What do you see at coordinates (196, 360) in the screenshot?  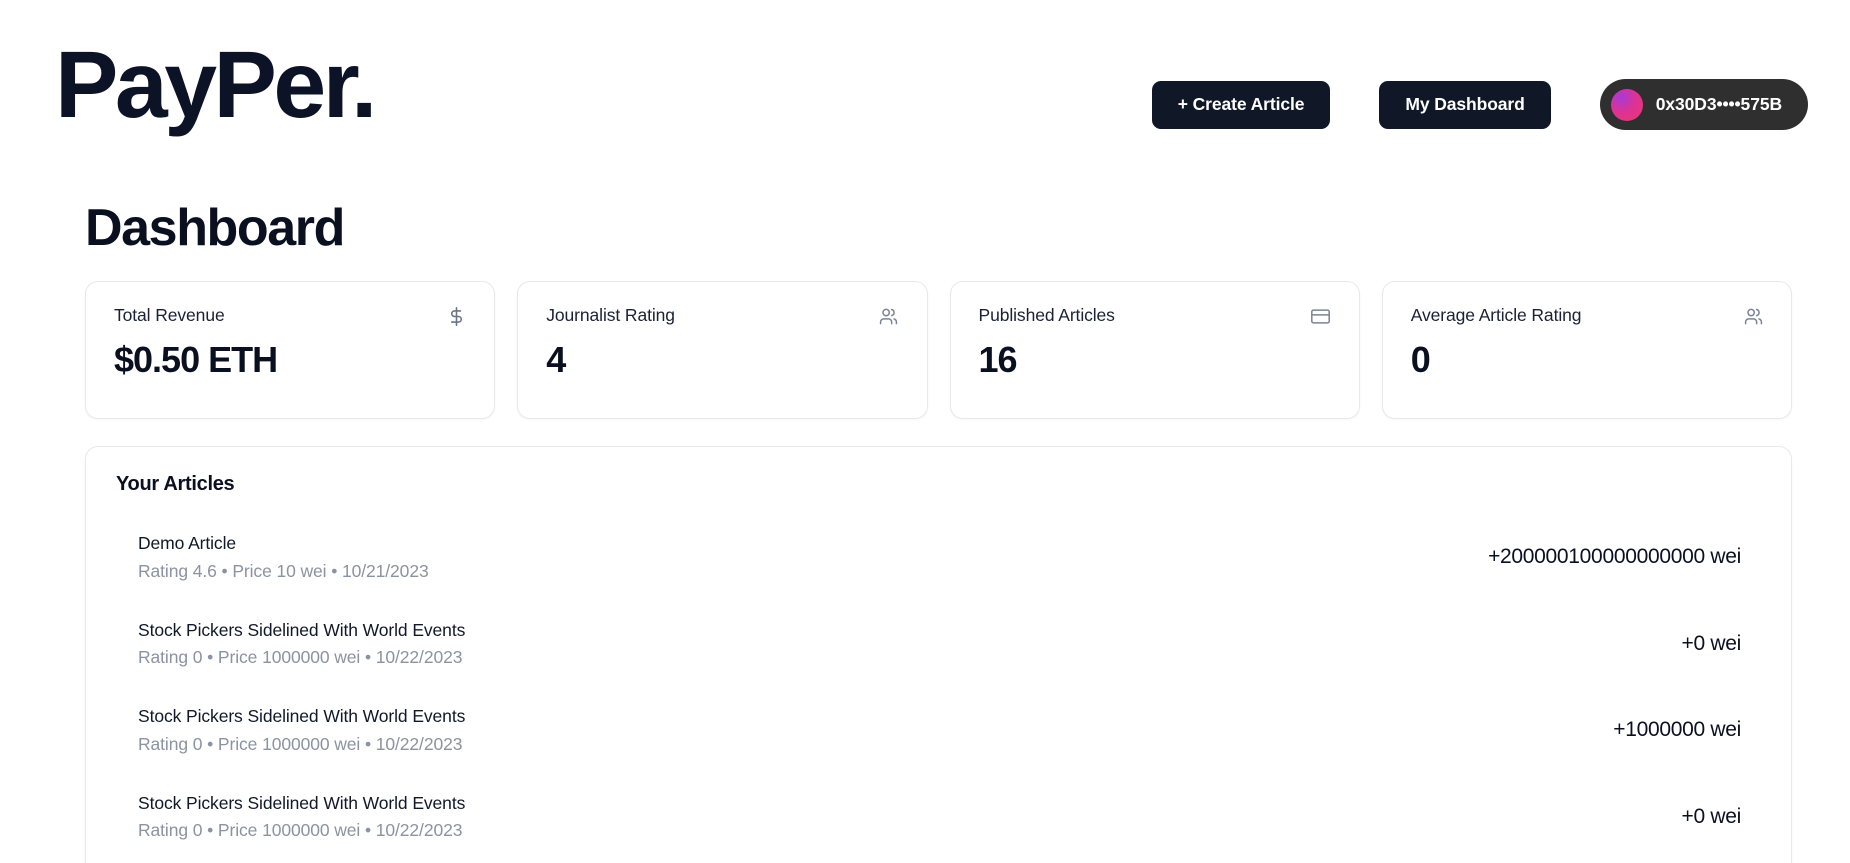 I see `stat-value: $0.50 ETH` at bounding box center [196, 360].